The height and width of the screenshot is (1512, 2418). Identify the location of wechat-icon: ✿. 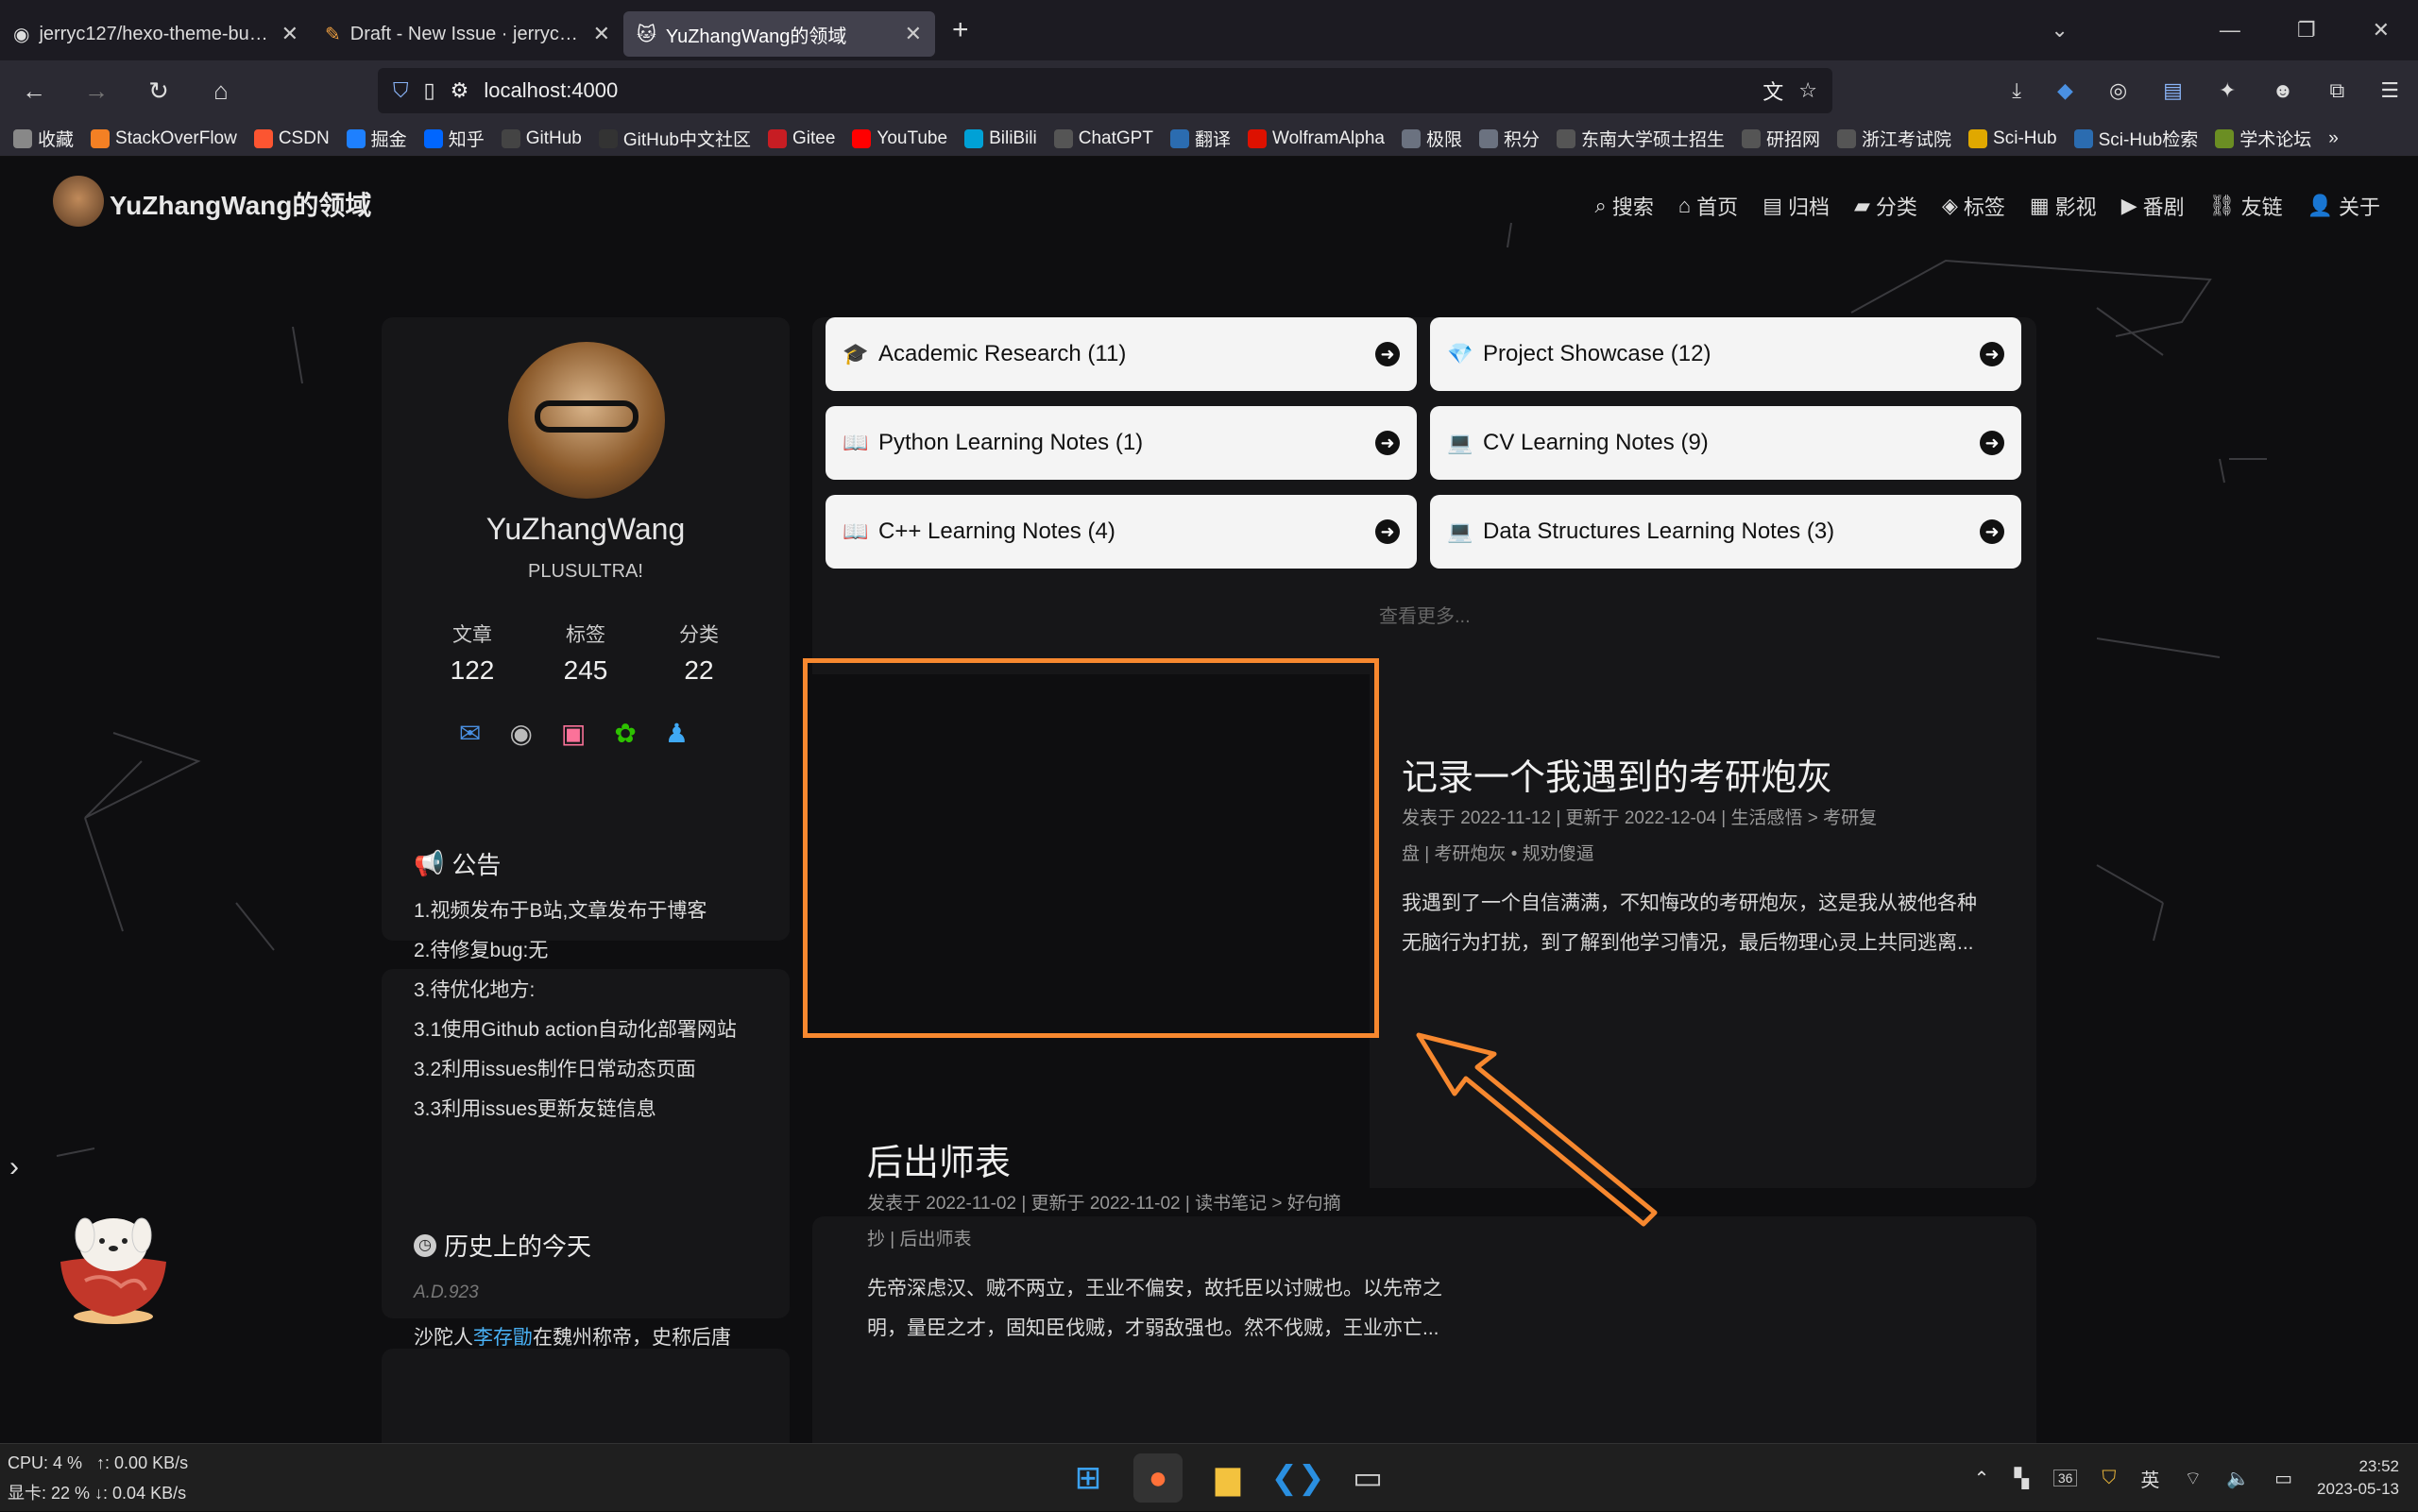
(625, 733).